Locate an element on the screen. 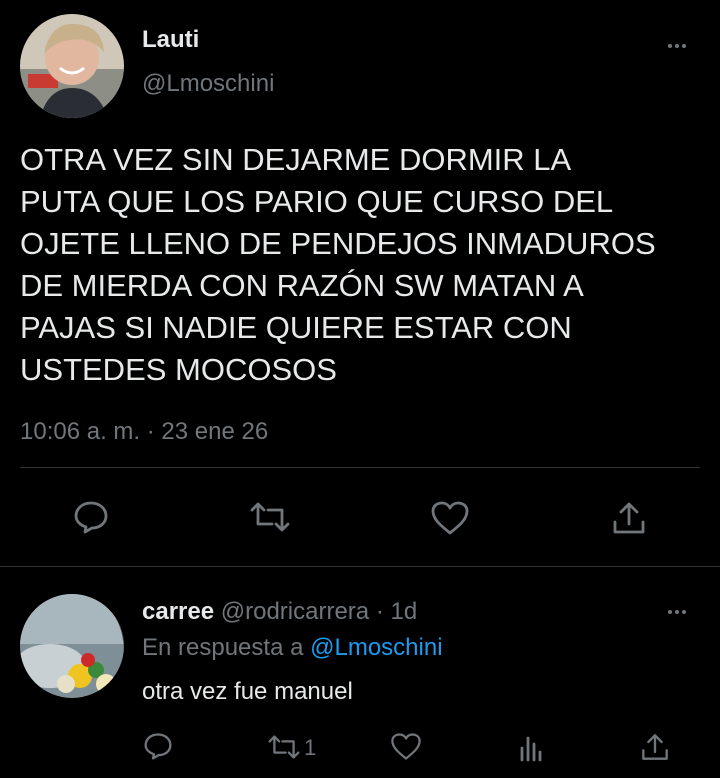  author-handle: @Lmoschini is located at coordinates (208, 84).